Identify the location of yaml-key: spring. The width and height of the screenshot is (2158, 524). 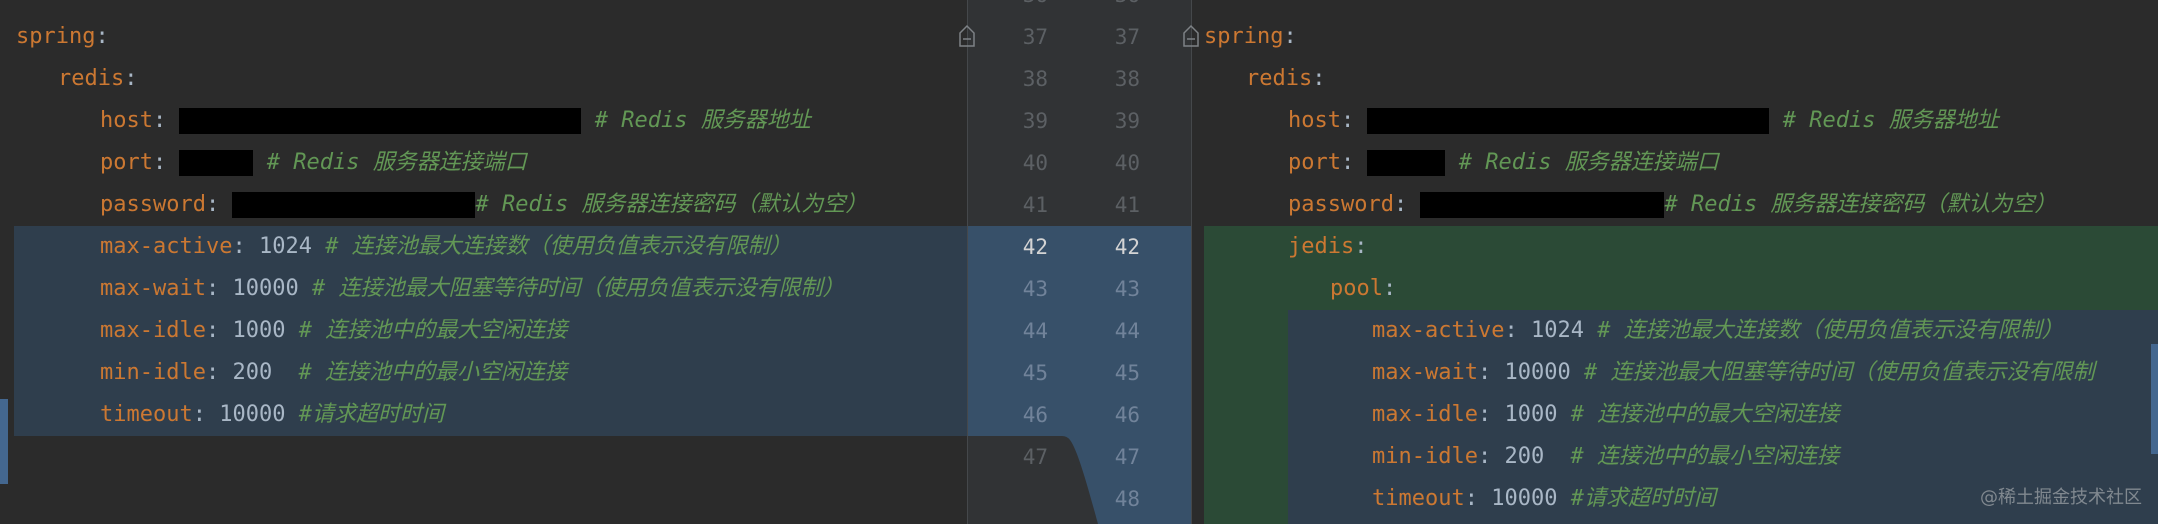
(56, 36).